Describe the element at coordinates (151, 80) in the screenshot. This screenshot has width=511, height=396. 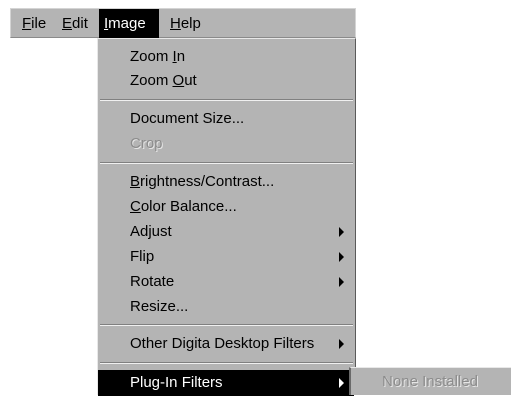
I see `zoom-out-label-pre: Zoom` at that location.